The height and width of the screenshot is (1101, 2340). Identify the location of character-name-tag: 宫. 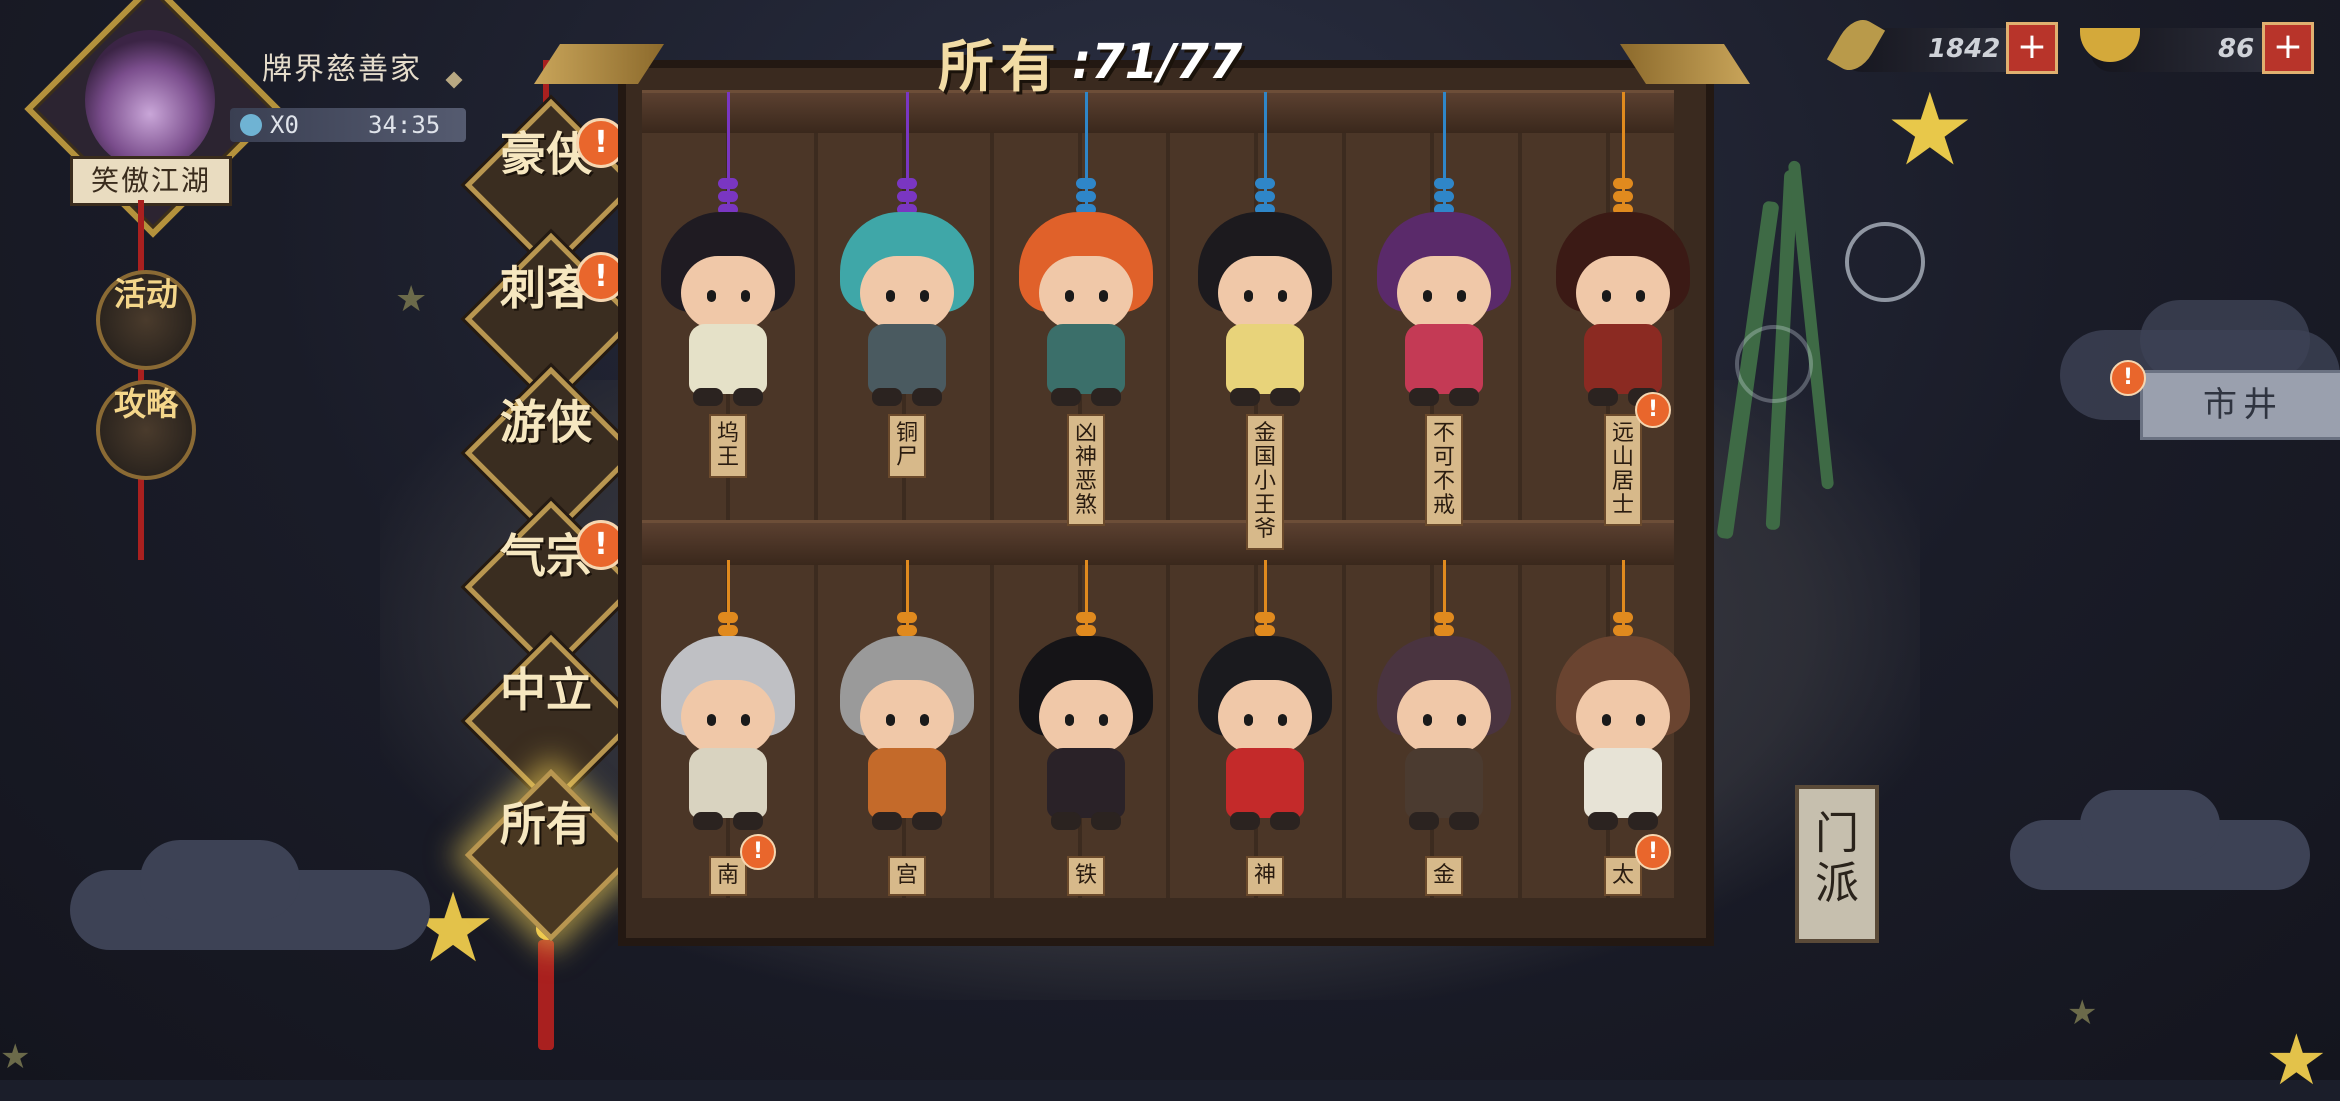
(907, 876).